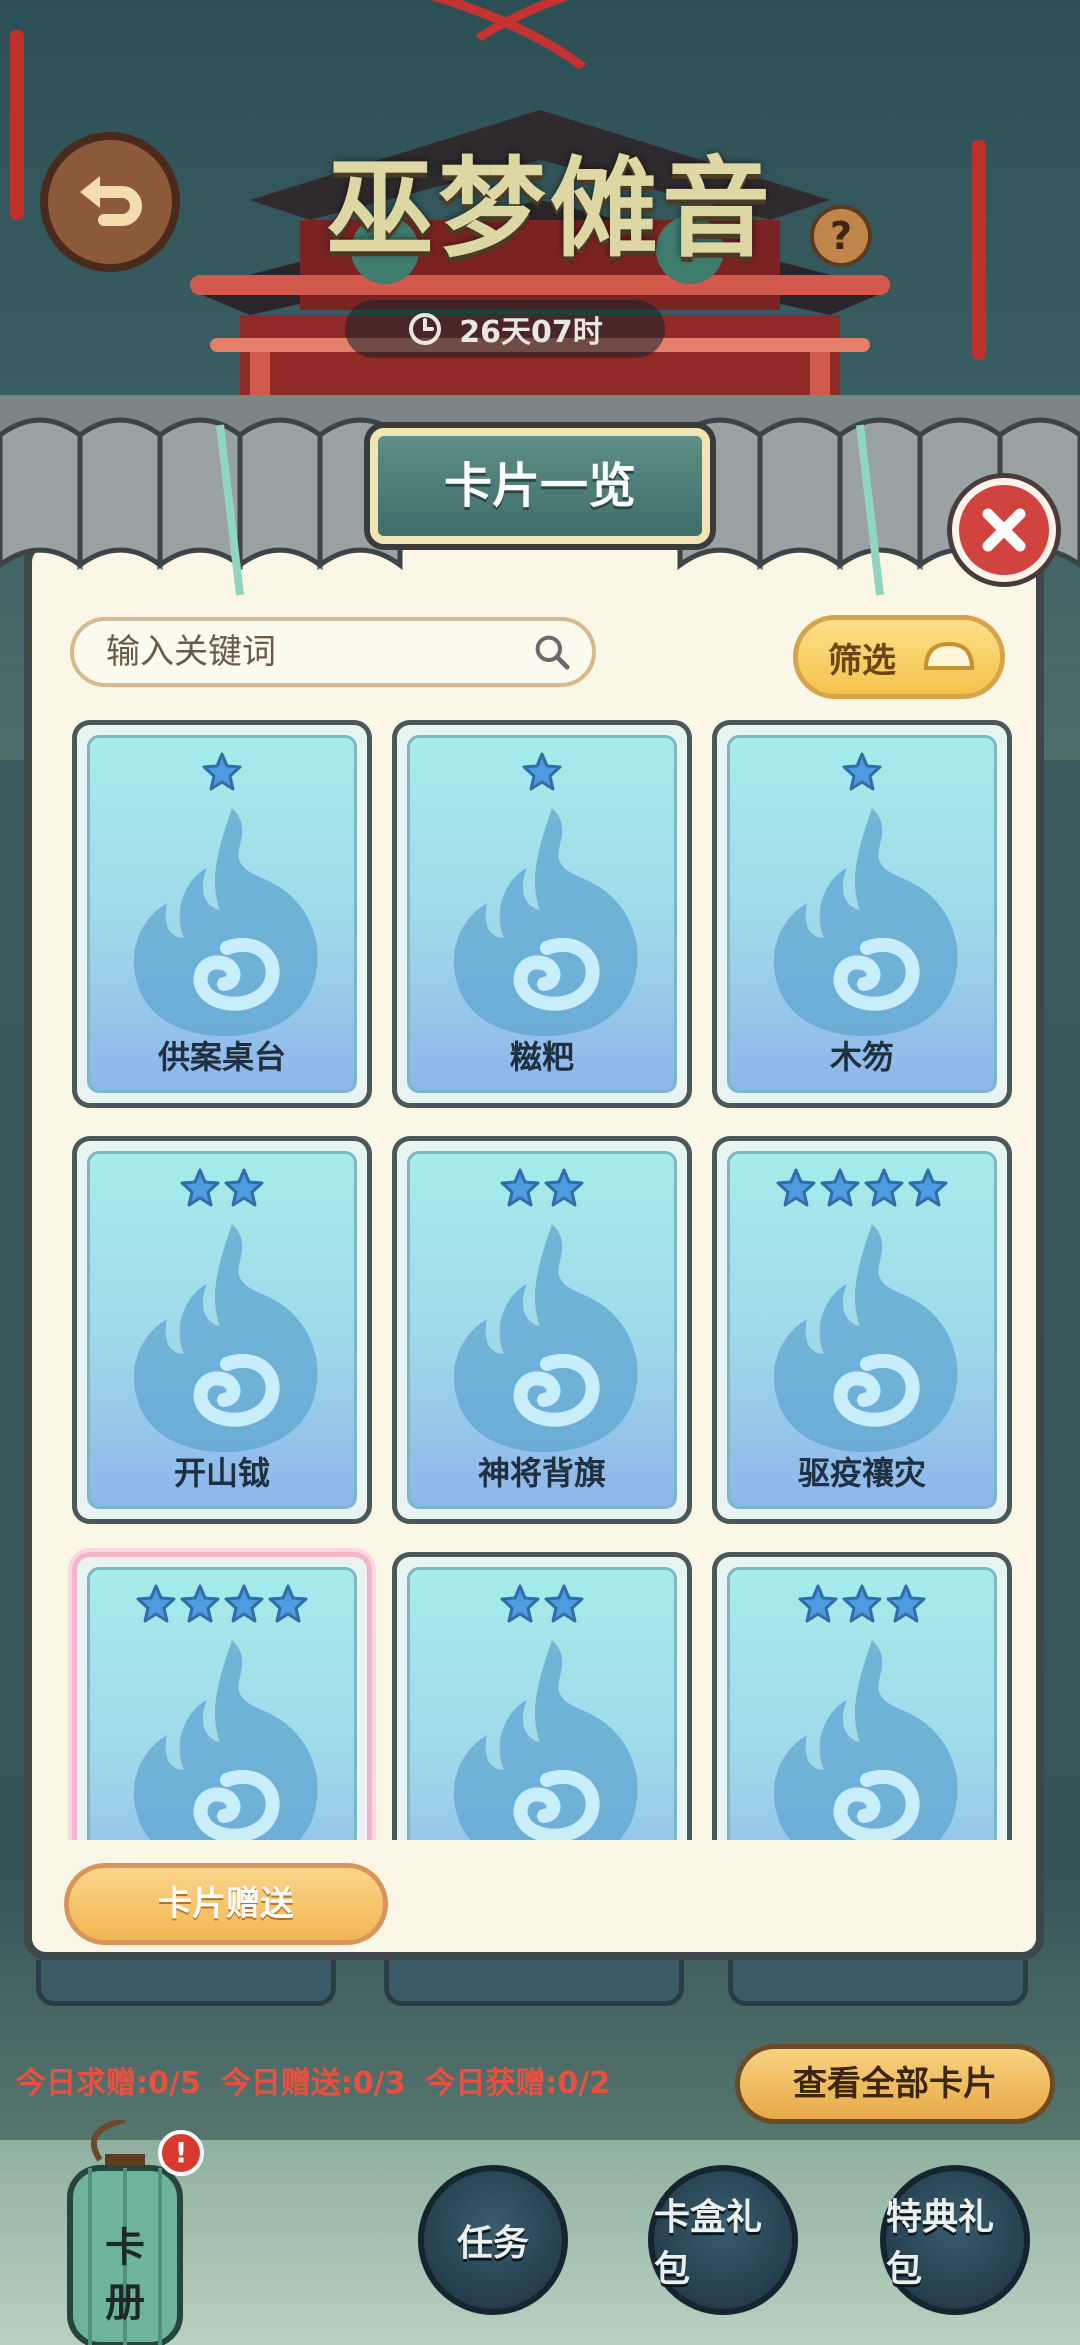 The width and height of the screenshot is (1080, 2345). I want to click on card-box-gift-button: 卡盒礼包, so click(723, 2240).